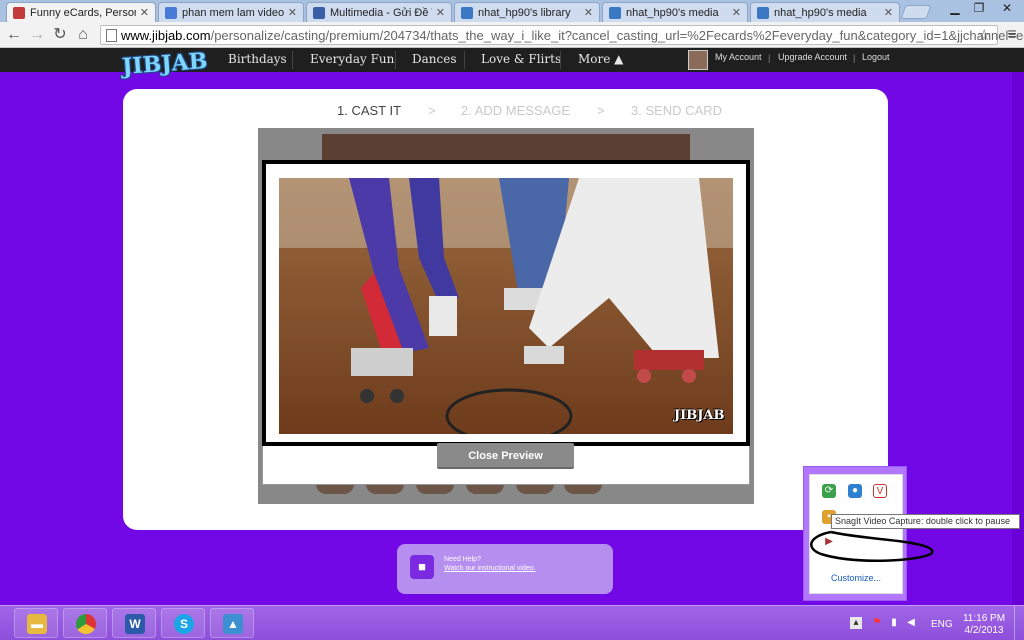 The width and height of the screenshot is (1024, 640). Describe the element at coordinates (462, 559) in the screenshot. I see `help-title: Need Help?` at that location.